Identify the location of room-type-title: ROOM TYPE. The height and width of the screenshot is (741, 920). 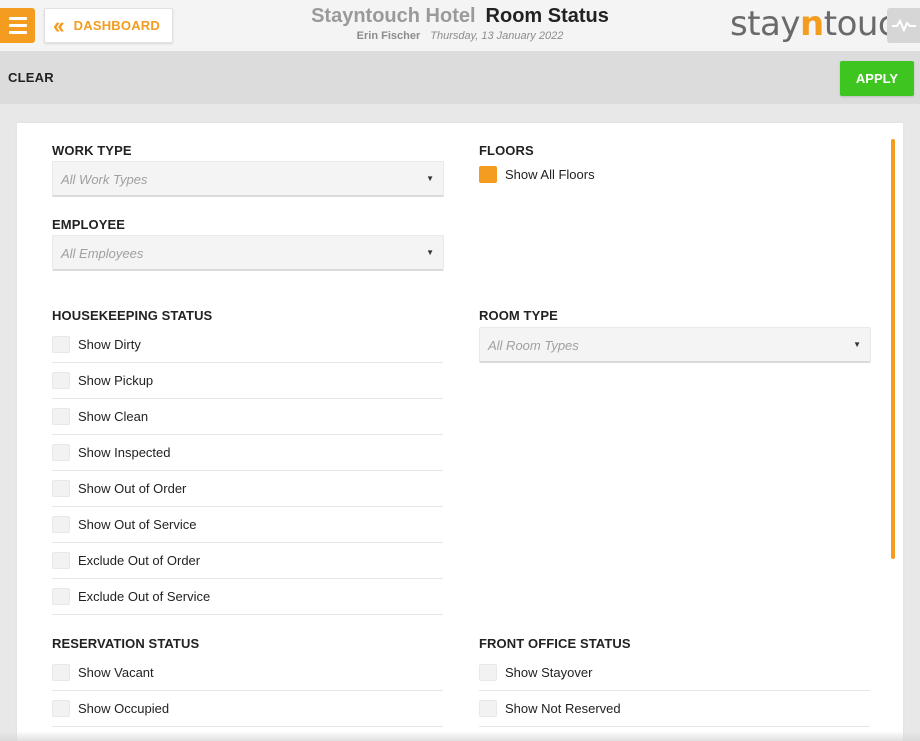
(518, 315).